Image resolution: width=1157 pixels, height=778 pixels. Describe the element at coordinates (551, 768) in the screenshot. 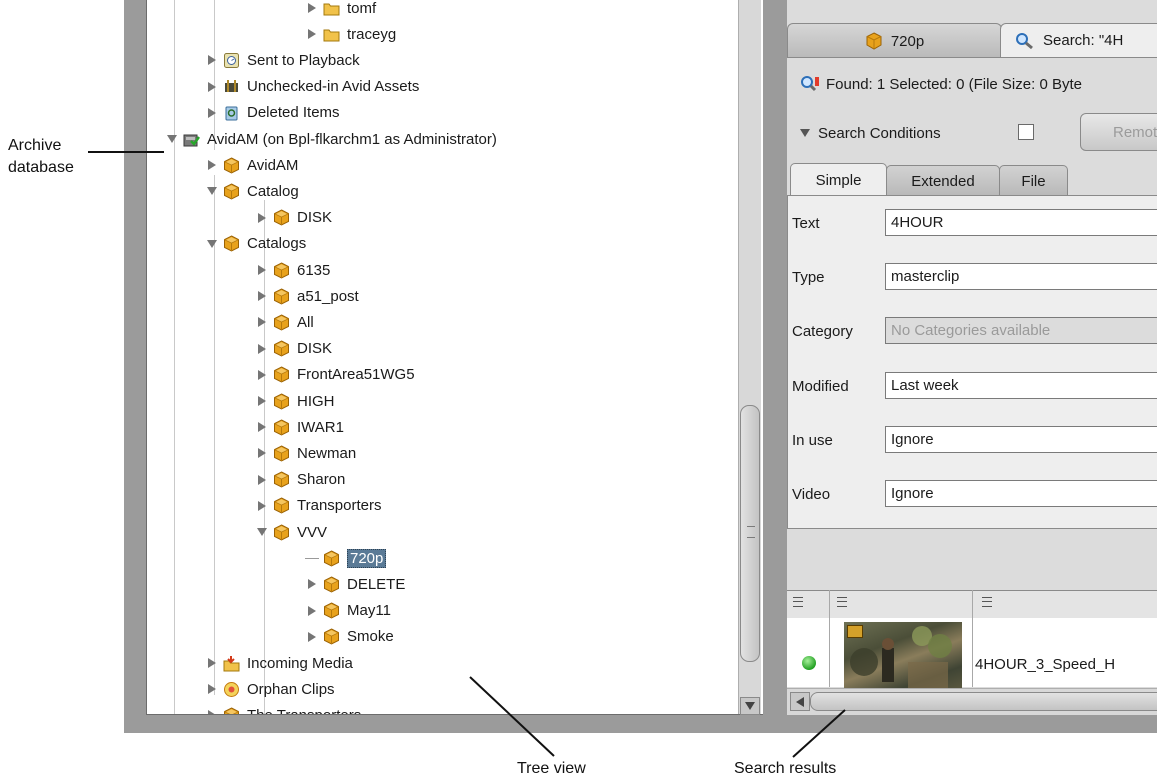

I see `callout-tree-view: Tree view` at that location.